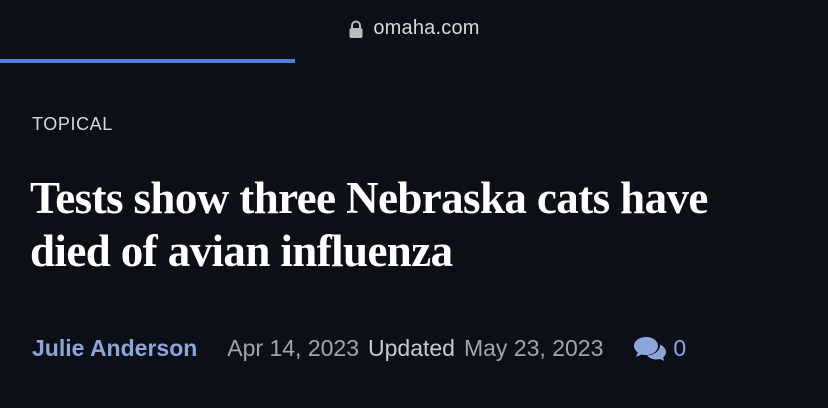  I want to click on published-date: Apr 14, 2023, so click(293, 347).